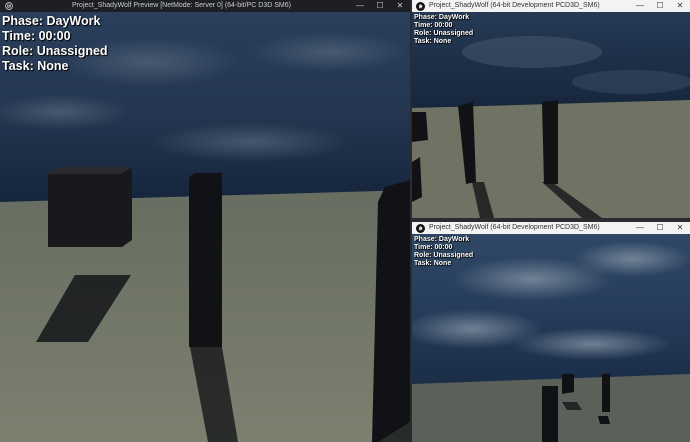 This screenshot has height=442, width=690. Describe the element at coordinates (420, 127) in the screenshot. I see `cube-edge` at that location.